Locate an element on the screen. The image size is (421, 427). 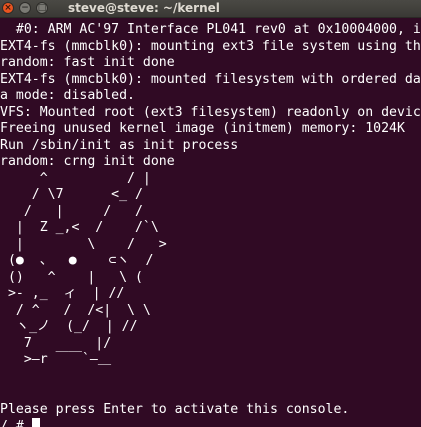
terminal-line: | Z _,< / /`\ is located at coordinates (79, 227).